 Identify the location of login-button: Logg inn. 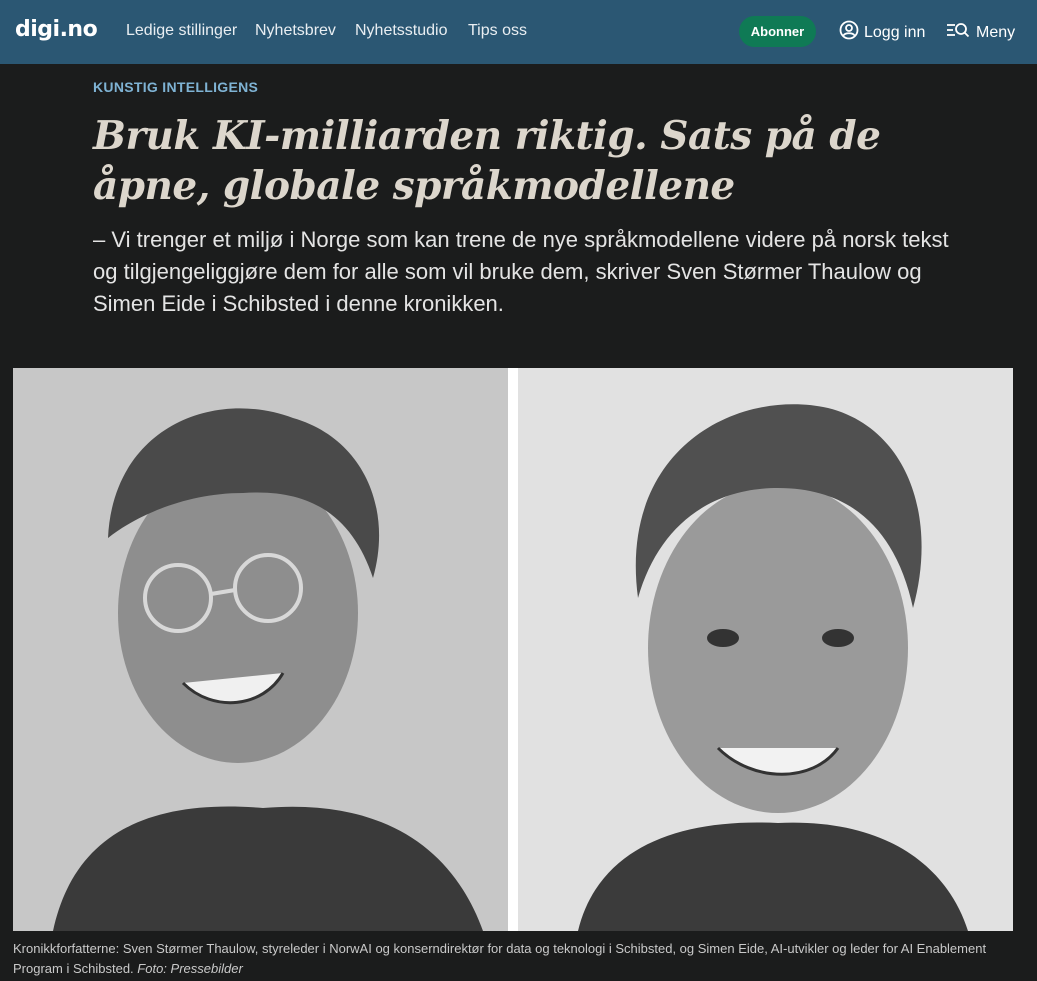
(882, 32).